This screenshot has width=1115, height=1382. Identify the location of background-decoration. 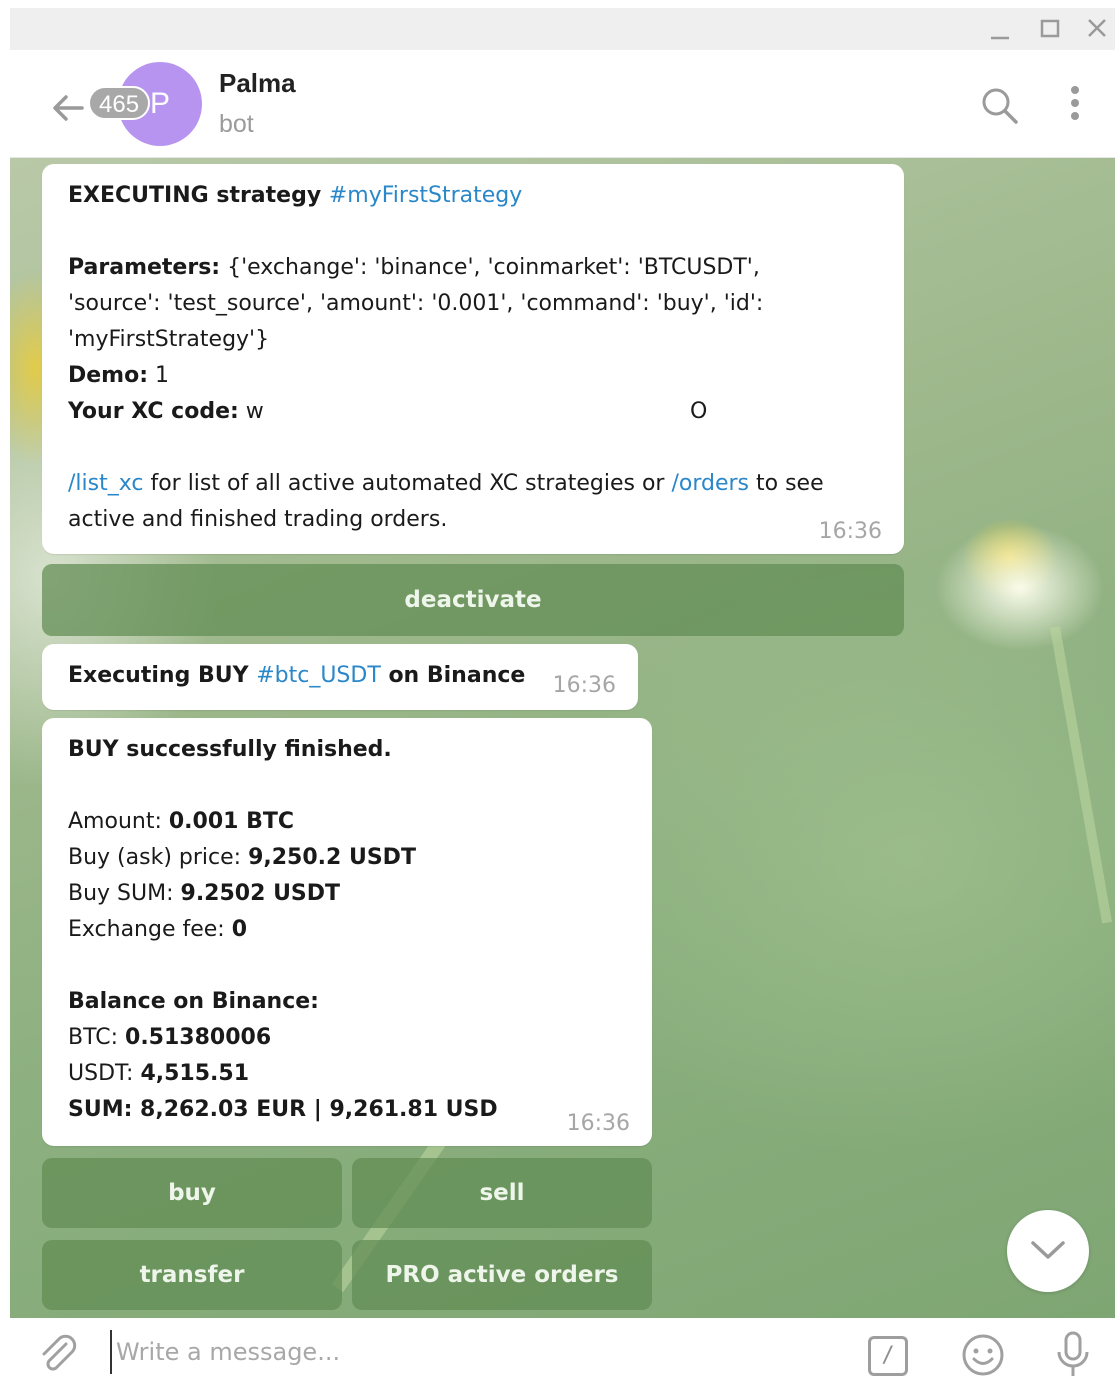
(1081, 775).